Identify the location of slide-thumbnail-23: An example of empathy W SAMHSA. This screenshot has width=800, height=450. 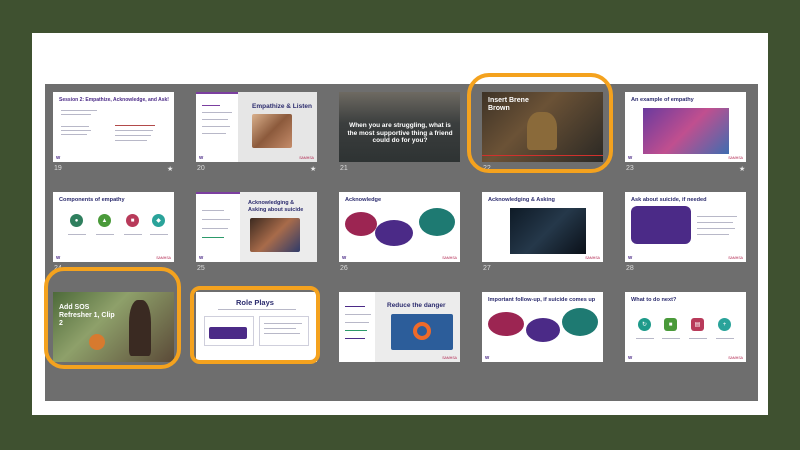
(685, 127).